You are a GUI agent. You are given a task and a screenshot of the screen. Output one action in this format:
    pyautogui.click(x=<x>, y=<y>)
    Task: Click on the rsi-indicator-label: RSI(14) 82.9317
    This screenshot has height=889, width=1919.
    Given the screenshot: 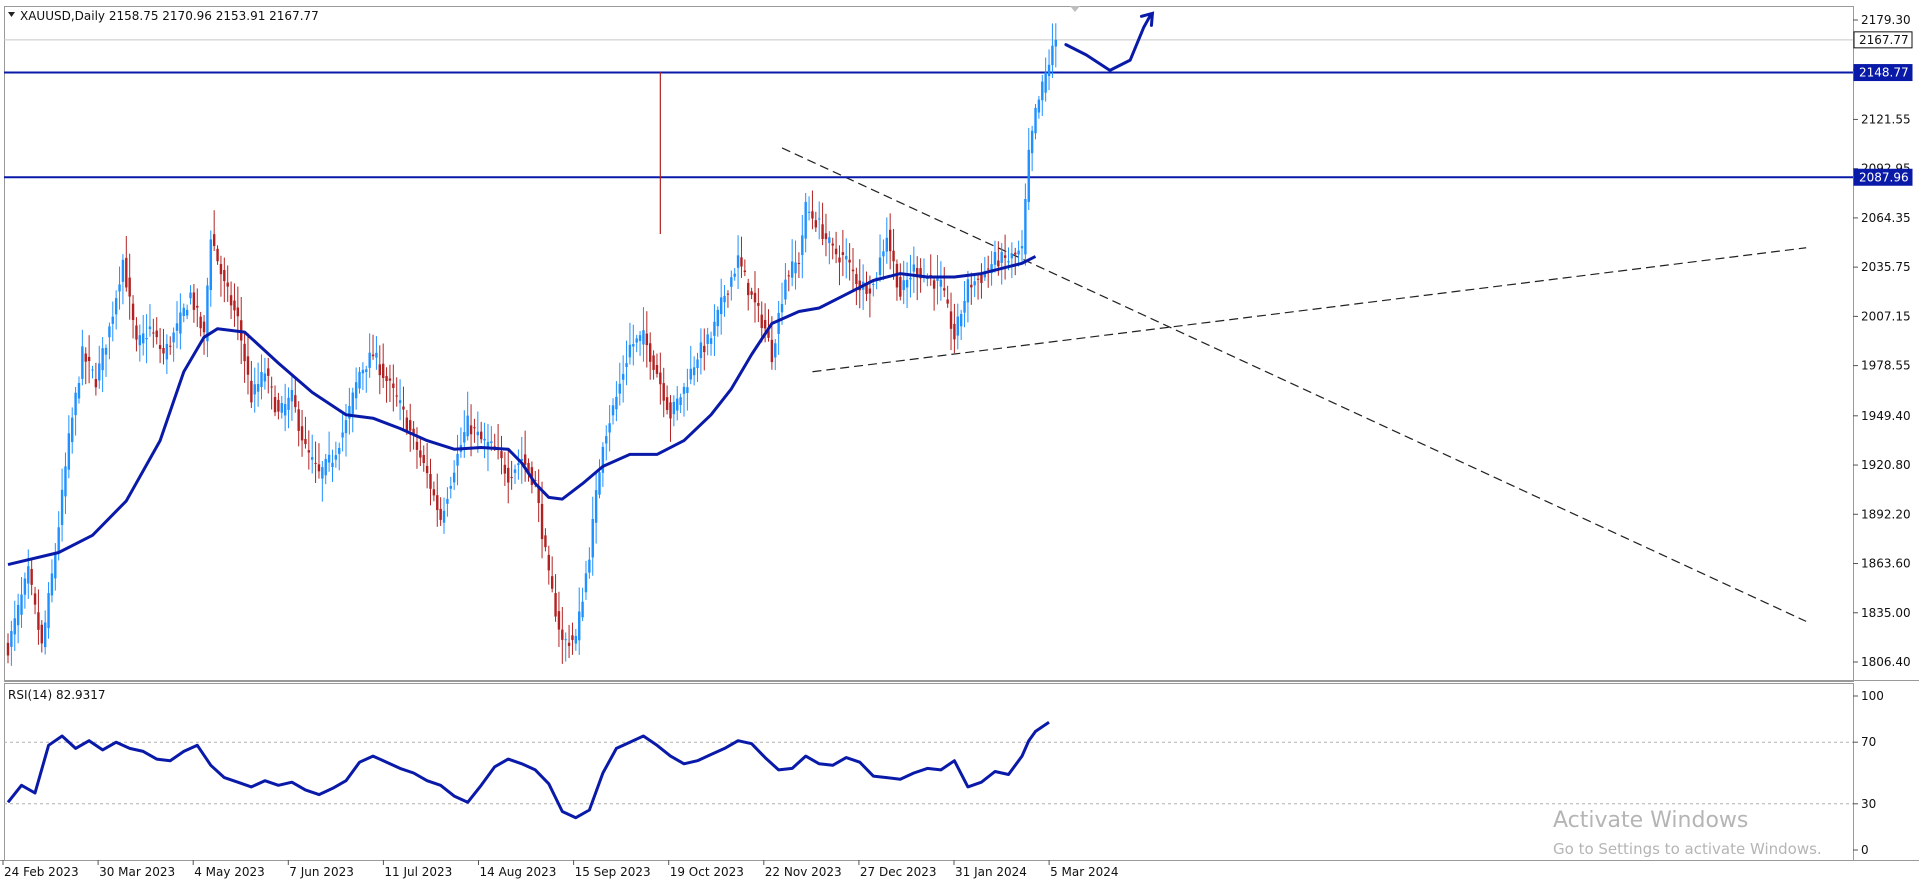 What is the action you would take?
    pyautogui.click(x=57, y=695)
    